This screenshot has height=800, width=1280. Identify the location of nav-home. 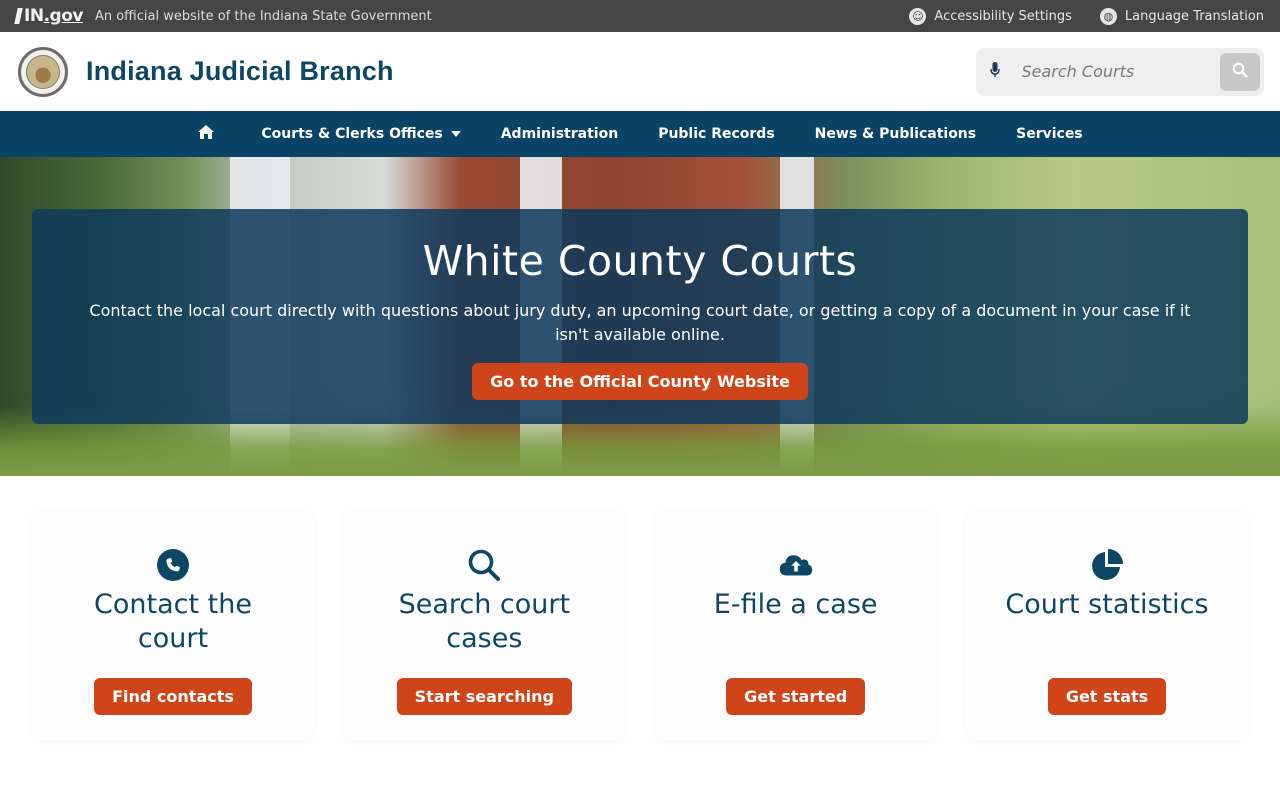
(209, 134).